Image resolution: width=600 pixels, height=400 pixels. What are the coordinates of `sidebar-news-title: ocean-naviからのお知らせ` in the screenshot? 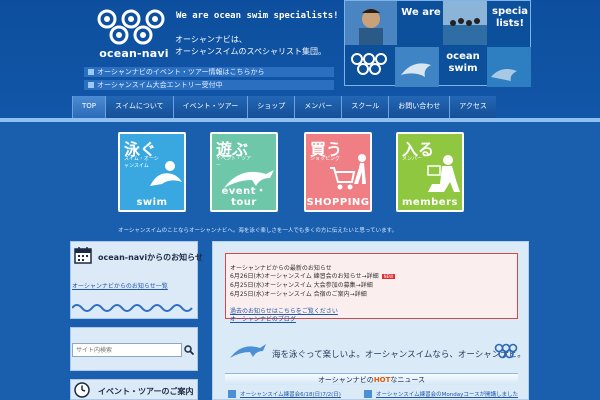 It's located at (150, 257).